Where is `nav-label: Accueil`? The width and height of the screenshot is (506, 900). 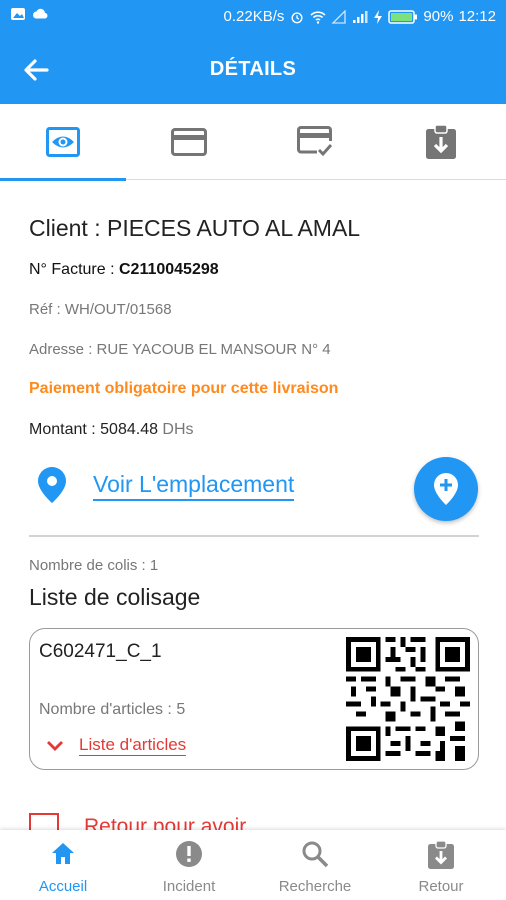
nav-label: Accueil is located at coordinates (63, 886).